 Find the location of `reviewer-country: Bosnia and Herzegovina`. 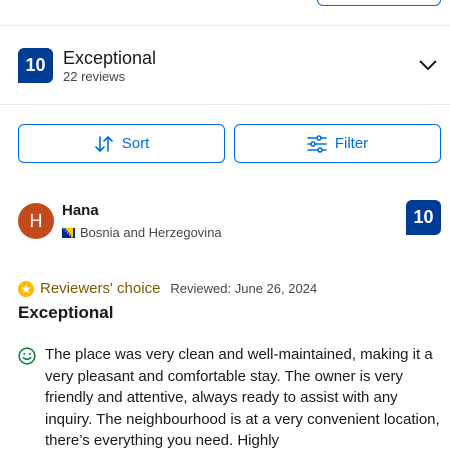

reviewer-country: Bosnia and Herzegovina is located at coordinates (142, 232).